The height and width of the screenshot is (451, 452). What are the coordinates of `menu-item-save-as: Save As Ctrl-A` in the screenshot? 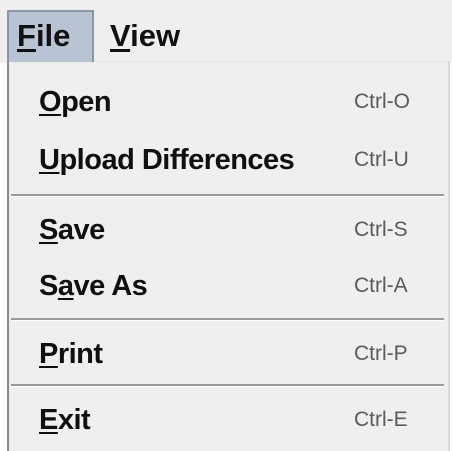 It's located at (228, 286).